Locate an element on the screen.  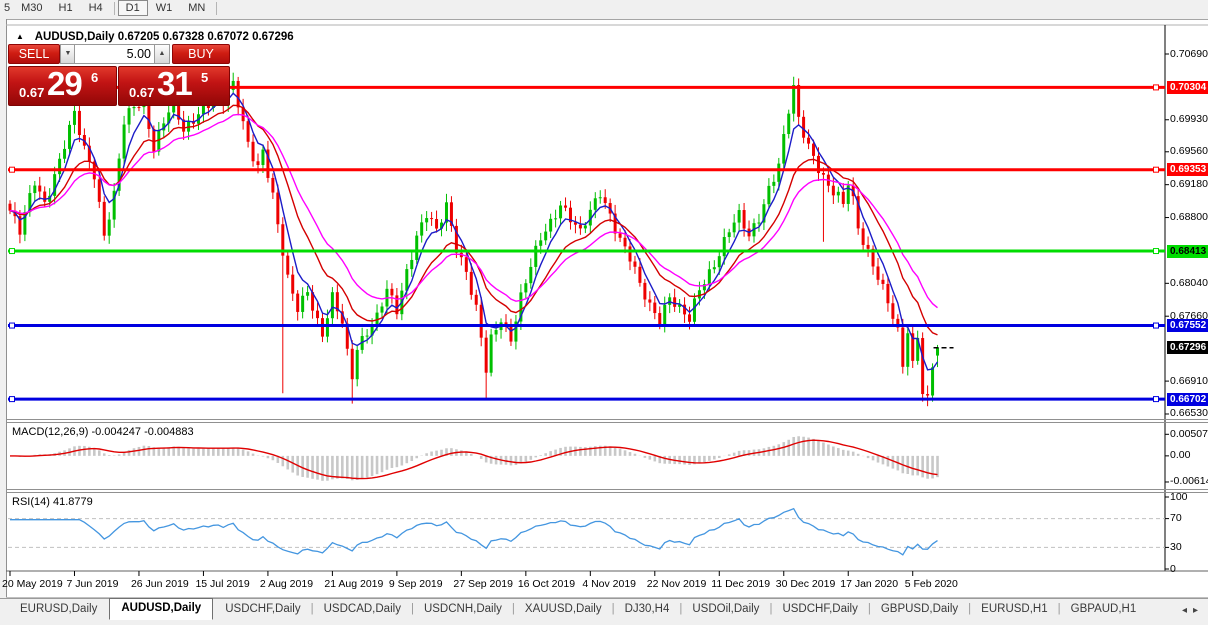
sell-price-prefix: 0.67 is located at coordinates (32, 92).